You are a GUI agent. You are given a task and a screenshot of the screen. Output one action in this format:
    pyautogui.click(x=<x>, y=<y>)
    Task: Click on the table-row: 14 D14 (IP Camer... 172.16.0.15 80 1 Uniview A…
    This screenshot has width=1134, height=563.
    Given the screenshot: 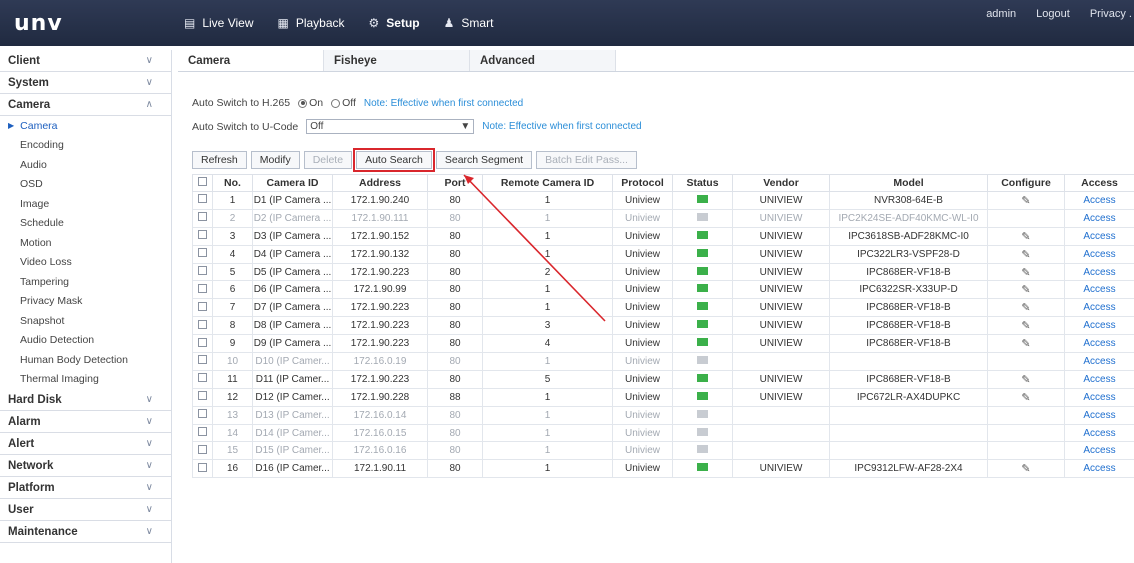 What is the action you would take?
    pyautogui.click(x=663, y=433)
    